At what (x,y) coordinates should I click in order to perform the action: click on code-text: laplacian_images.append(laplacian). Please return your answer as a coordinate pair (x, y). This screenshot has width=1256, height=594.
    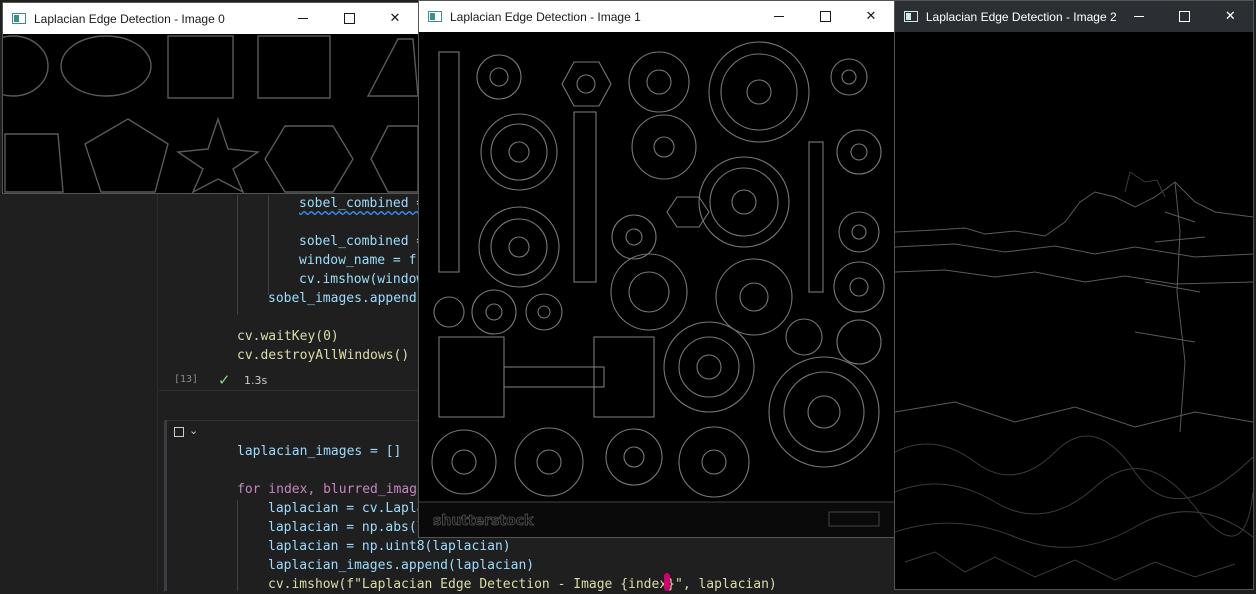
    Looking at the image, I should click on (401, 565).